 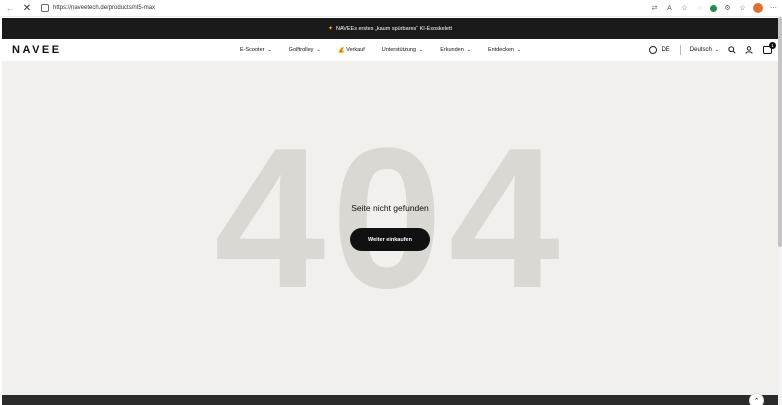 I want to click on back-icon: ←, so click(x=10, y=8).